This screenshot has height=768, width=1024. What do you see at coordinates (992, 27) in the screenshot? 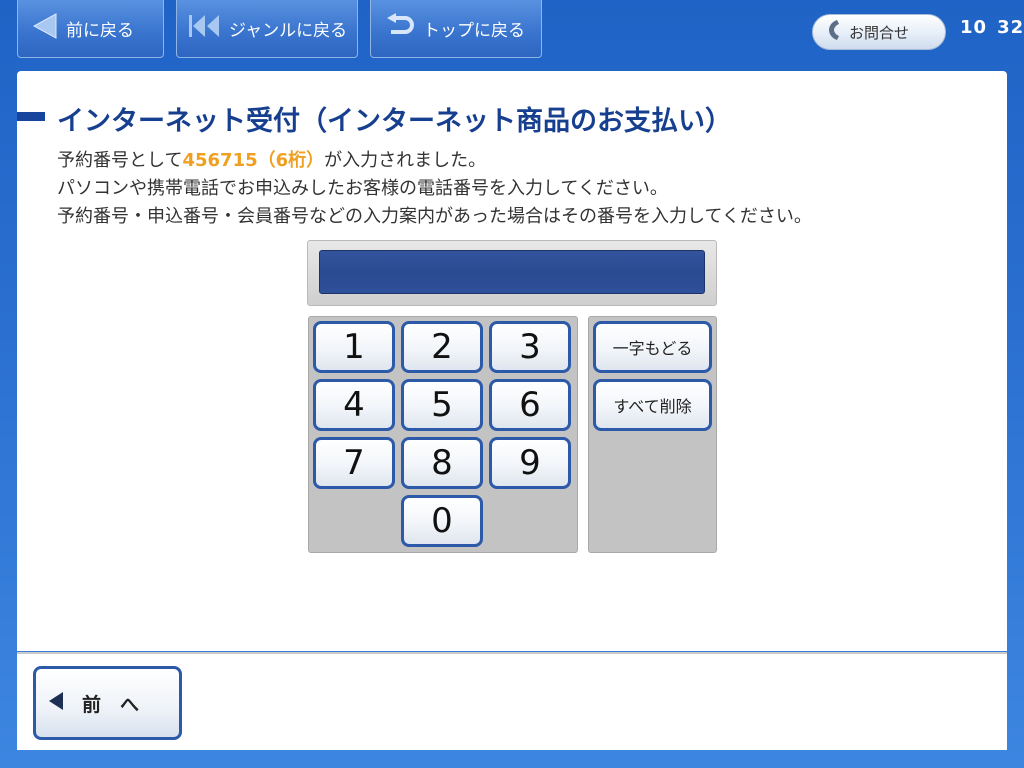
I see `clock: 10 32` at bounding box center [992, 27].